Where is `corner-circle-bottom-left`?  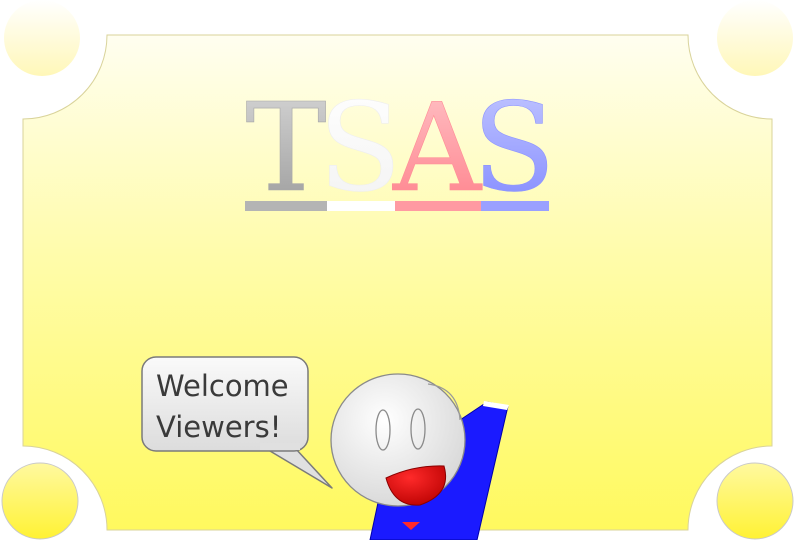
corner-circle-bottom-left is located at coordinates (40, 501).